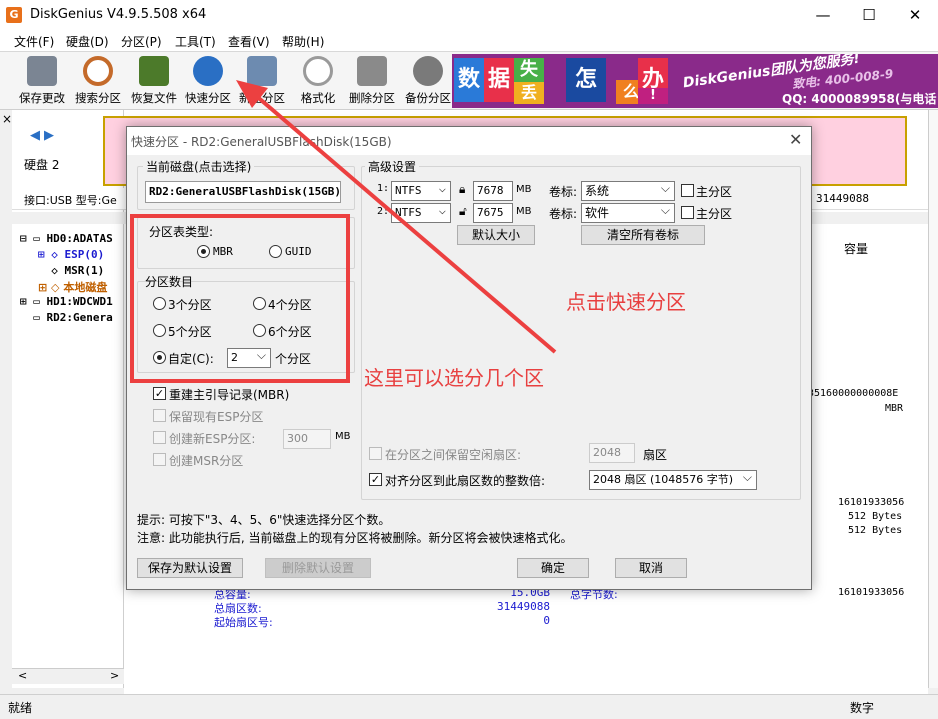  I want to click on tree-item-local-disk: ⊞ ◇ 本地磁盘, so click(72, 287).